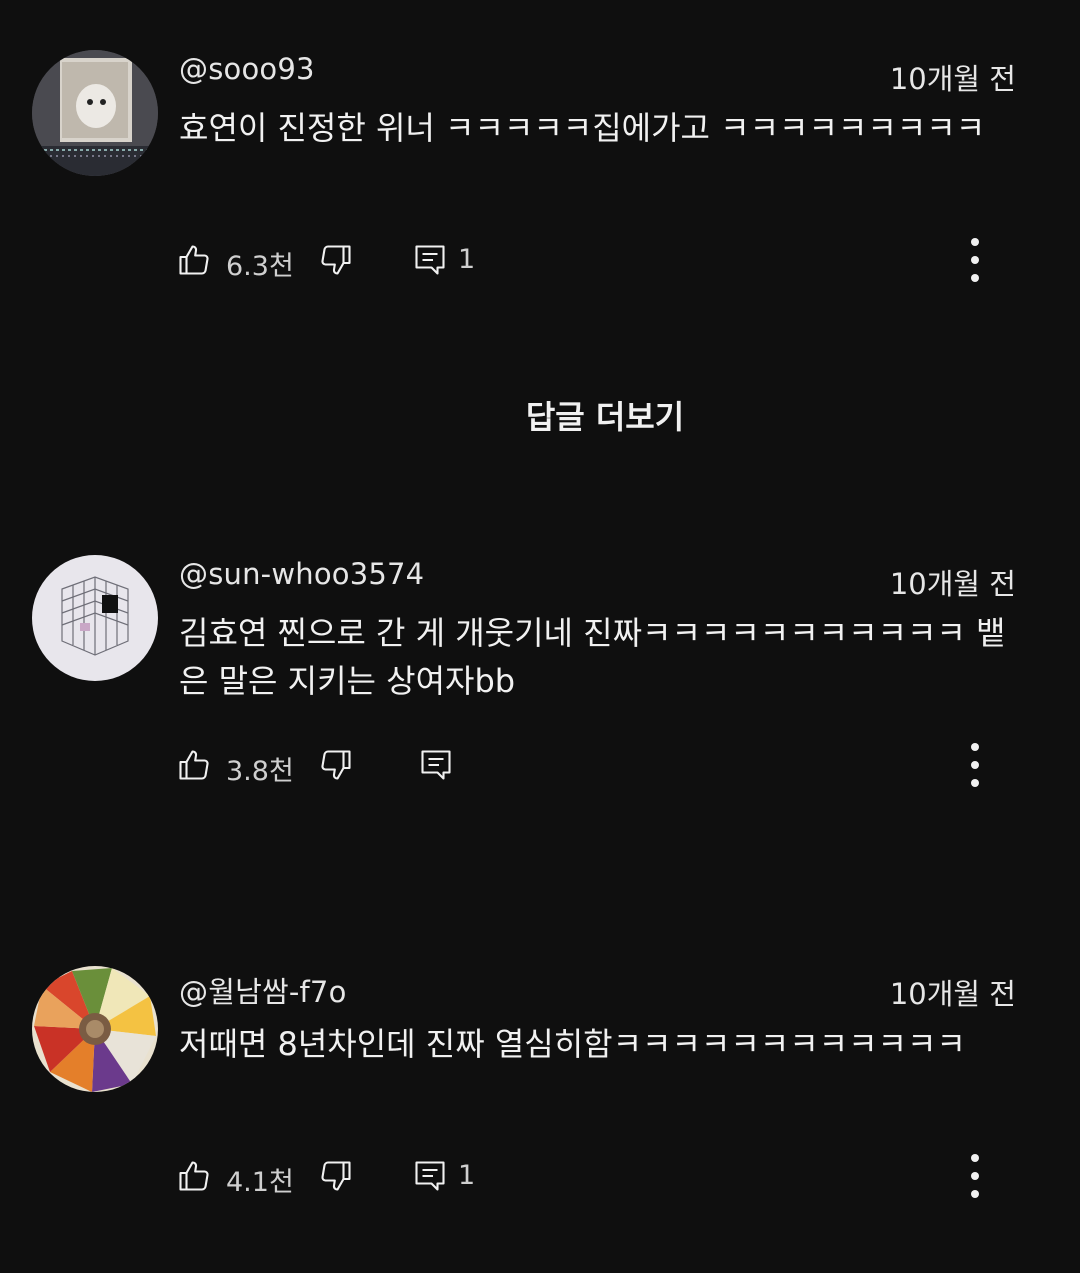  Describe the element at coordinates (596, 767) in the screenshot. I see `comment-actions: 3.8천` at that location.